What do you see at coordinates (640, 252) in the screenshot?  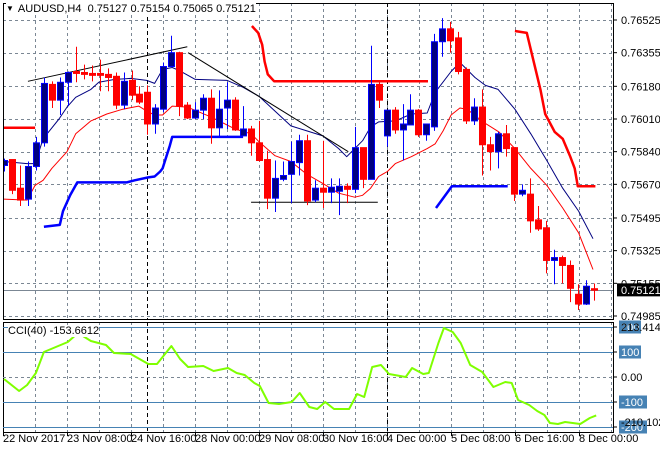 I see `price-axis-label: 0.75325` at bounding box center [640, 252].